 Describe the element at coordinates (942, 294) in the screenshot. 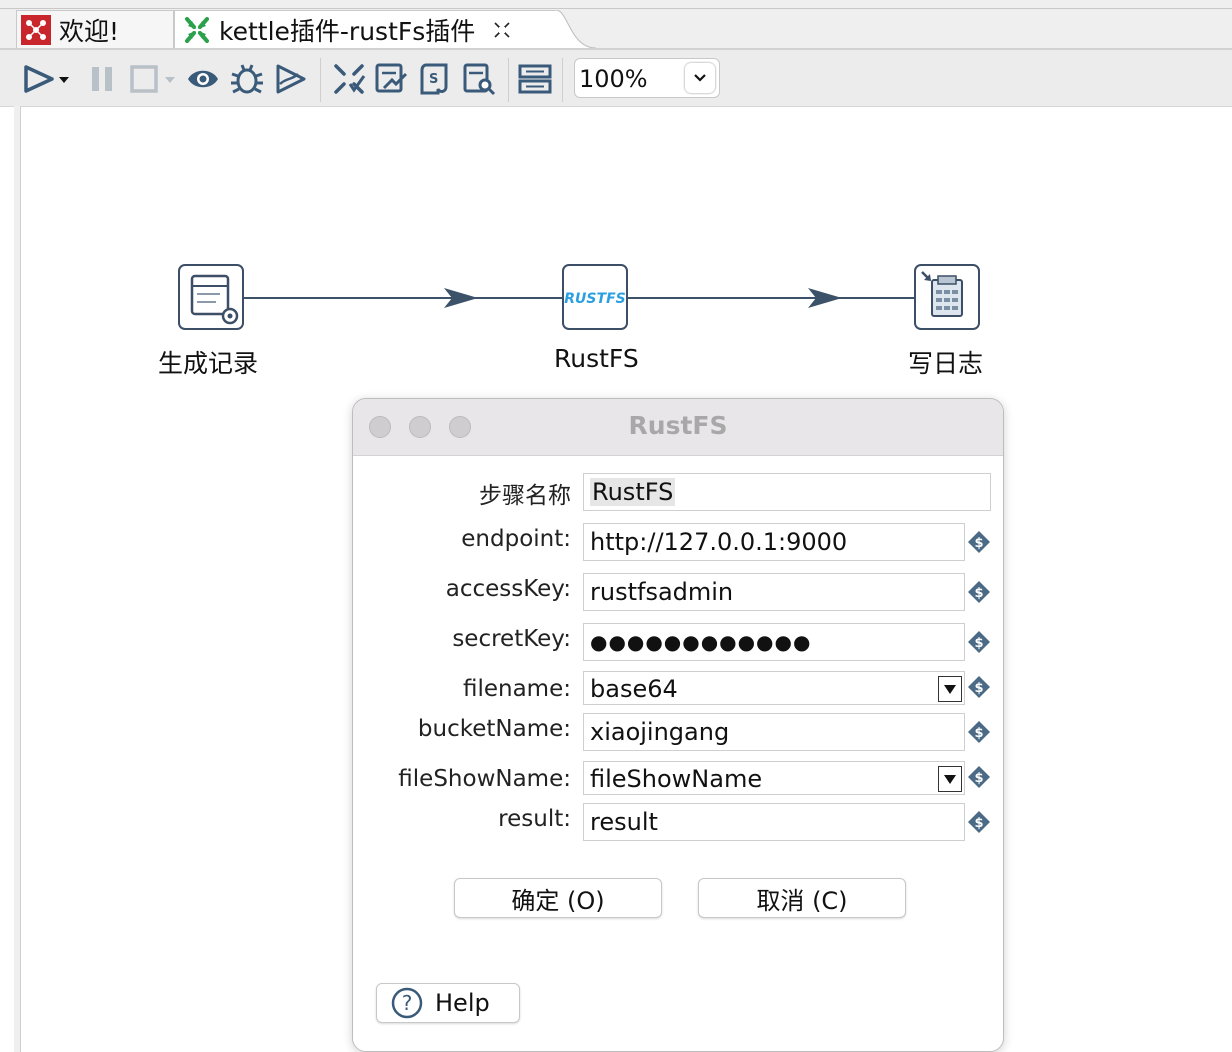

I see `write-log-icon` at that location.